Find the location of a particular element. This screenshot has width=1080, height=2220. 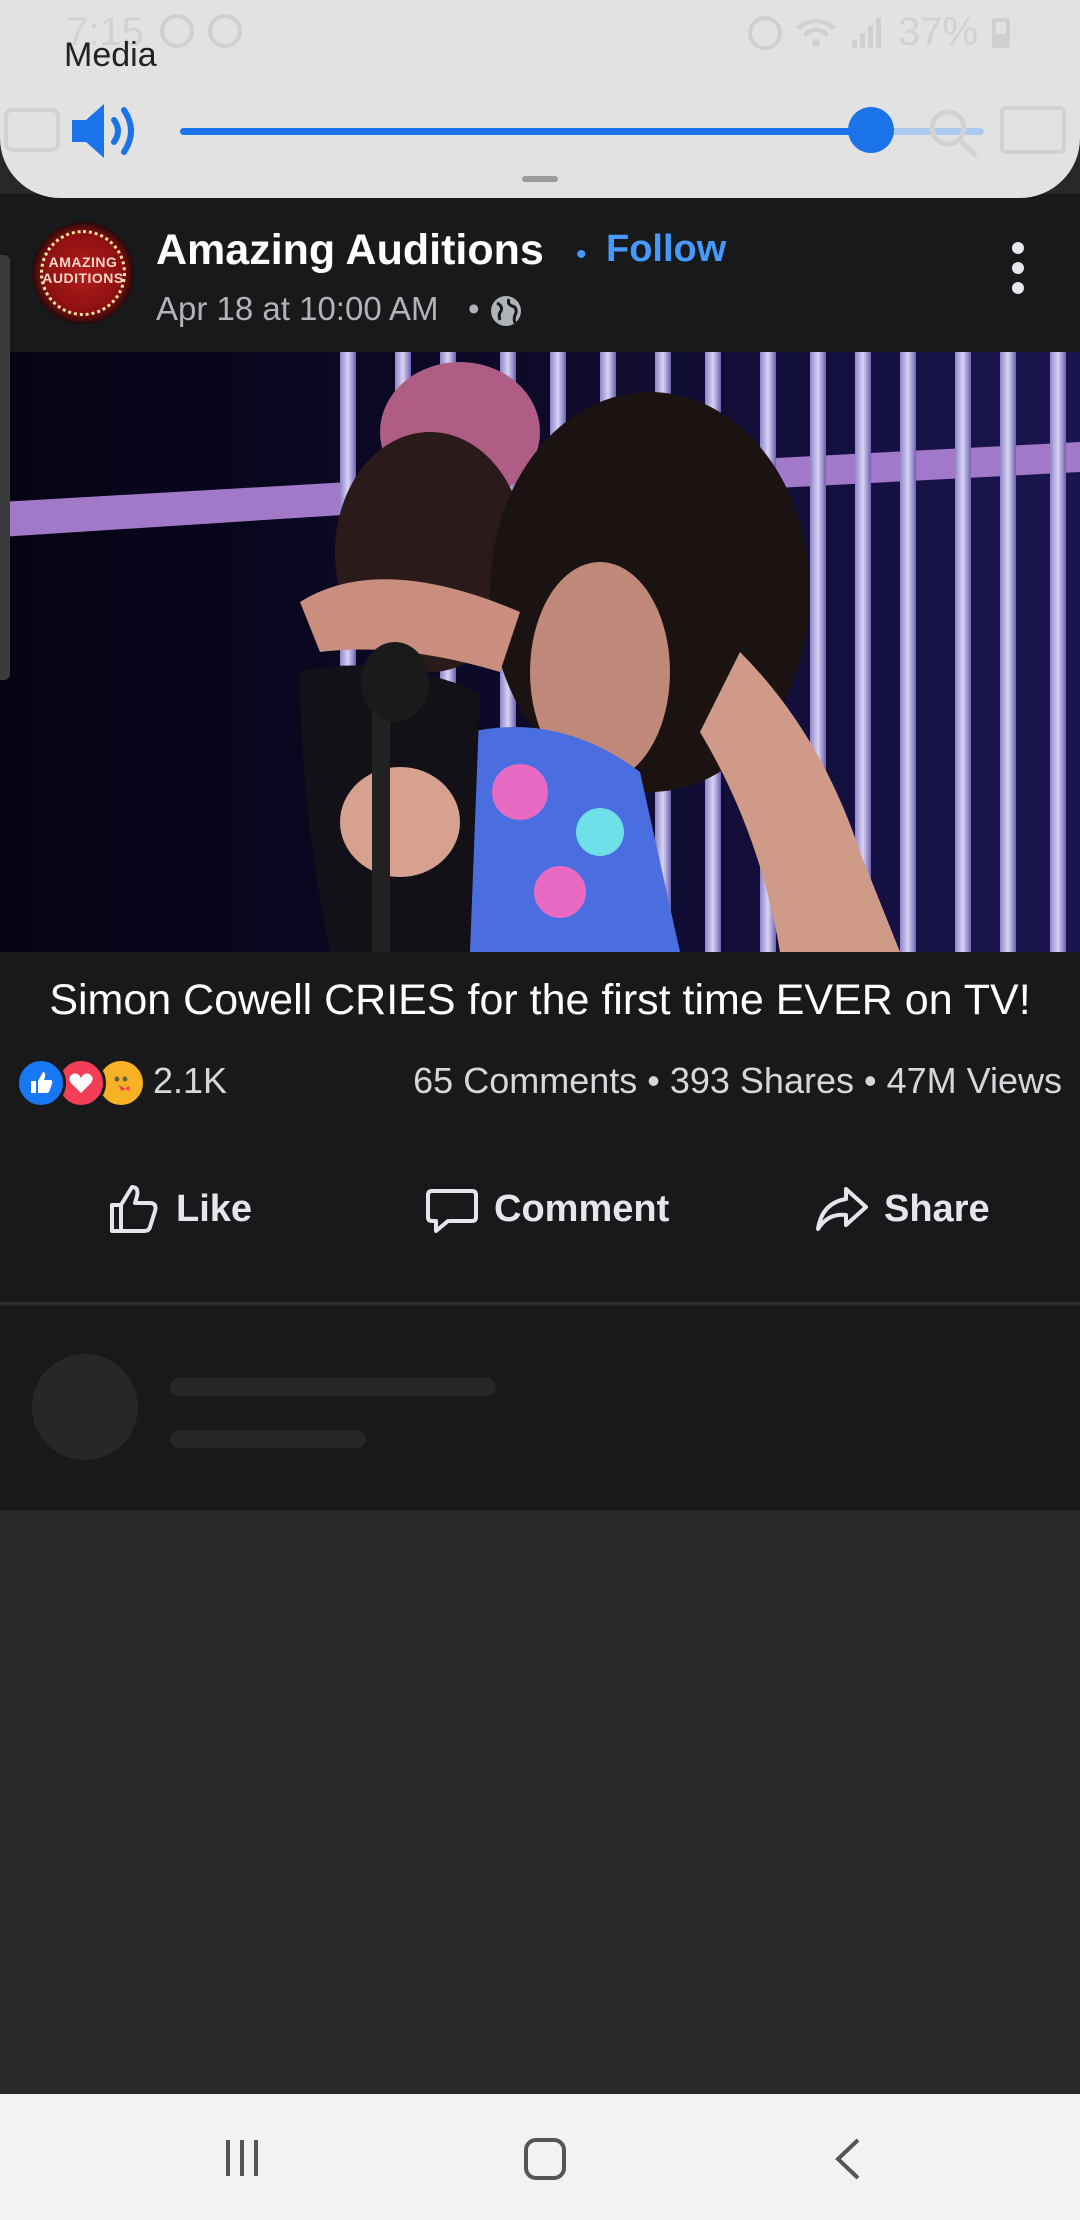

loading-placeholder-card is located at coordinates (540, 1408).